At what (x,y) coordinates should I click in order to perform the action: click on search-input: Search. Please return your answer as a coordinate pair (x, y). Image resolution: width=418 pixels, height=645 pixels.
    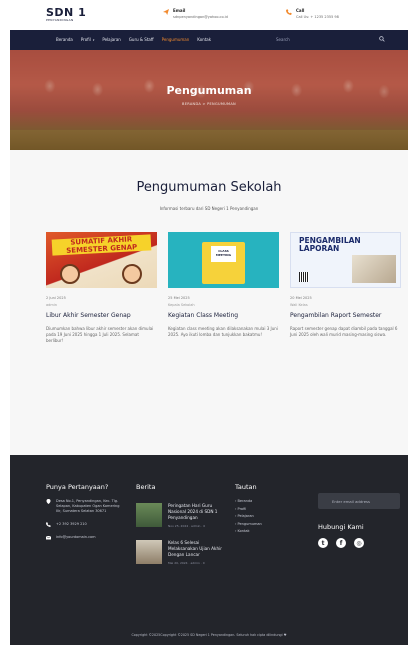
    Looking at the image, I should click on (283, 39).